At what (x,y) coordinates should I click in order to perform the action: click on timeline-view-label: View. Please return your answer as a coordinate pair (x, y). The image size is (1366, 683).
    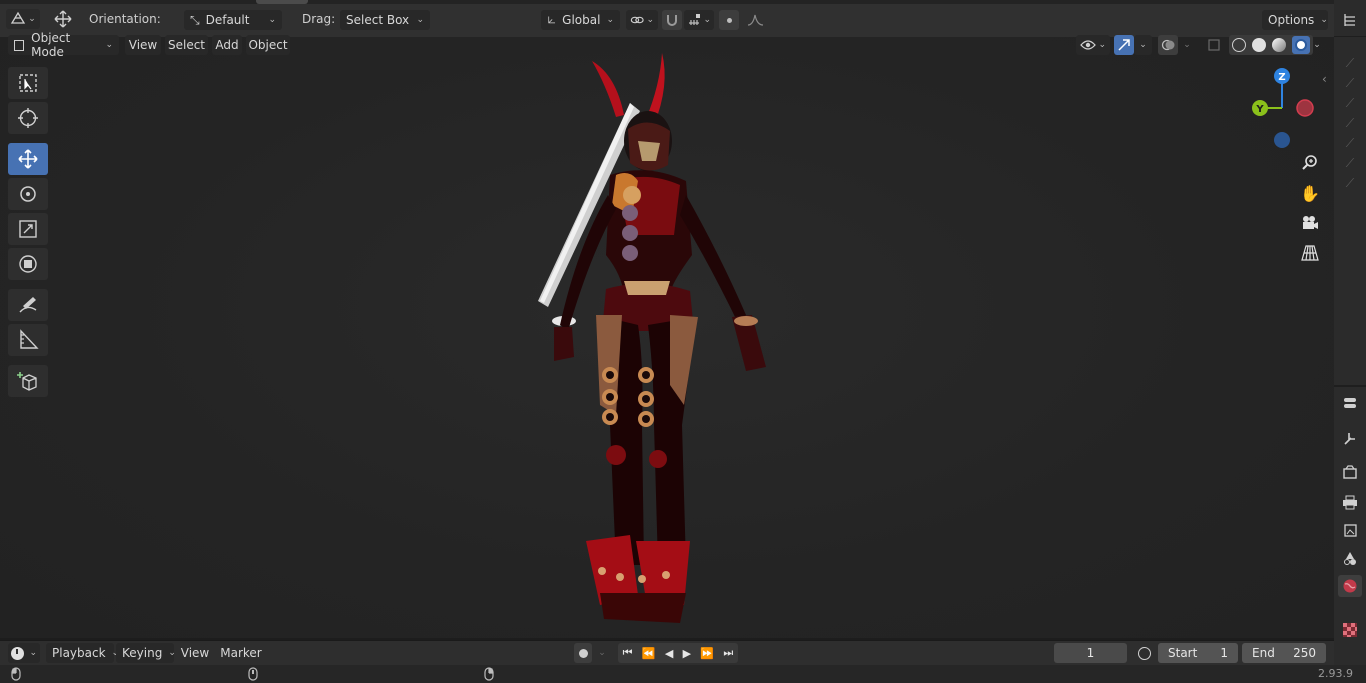
    Looking at the image, I should click on (195, 653).